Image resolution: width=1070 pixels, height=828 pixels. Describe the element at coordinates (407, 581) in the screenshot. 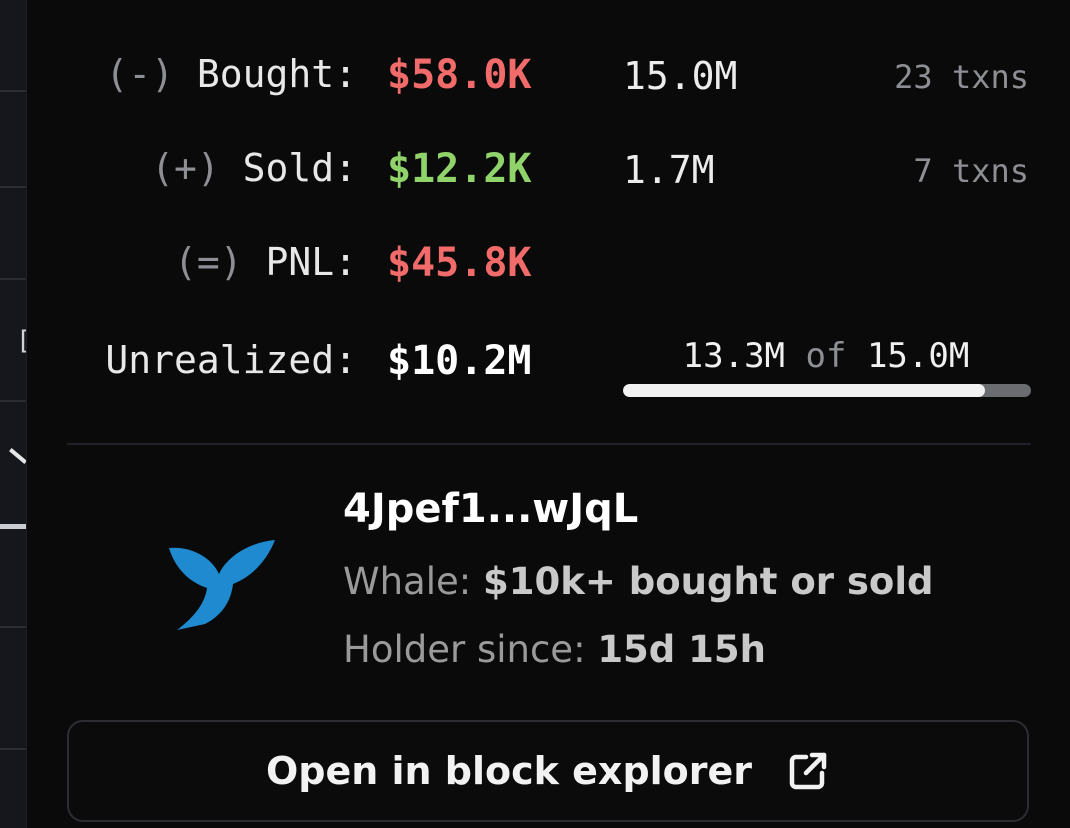

I see `holder-type-label: Whale:` at that location.